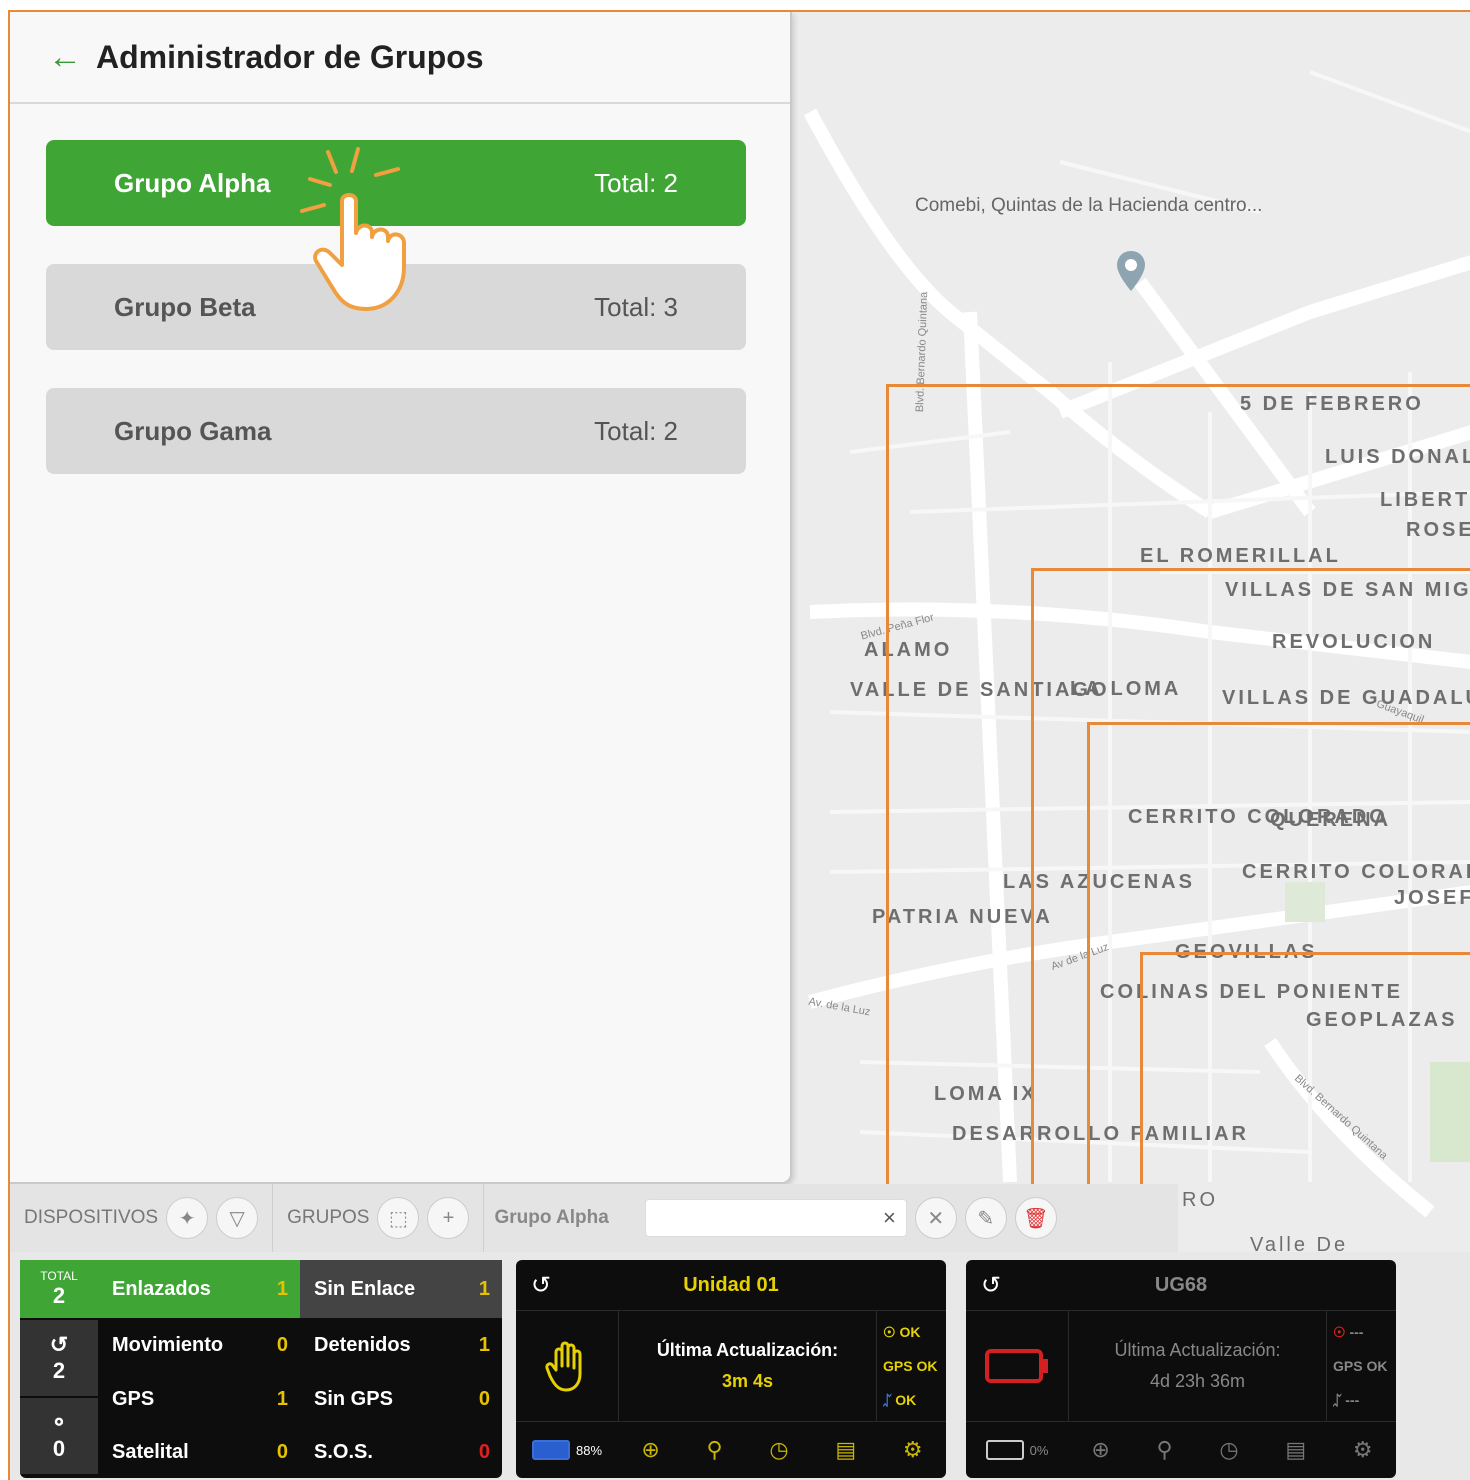 This screenshot has width=1470, height=1480. Describe the element at coordinates (1200, 1200) in the screenshot. I see `map-label: RO` at that location.